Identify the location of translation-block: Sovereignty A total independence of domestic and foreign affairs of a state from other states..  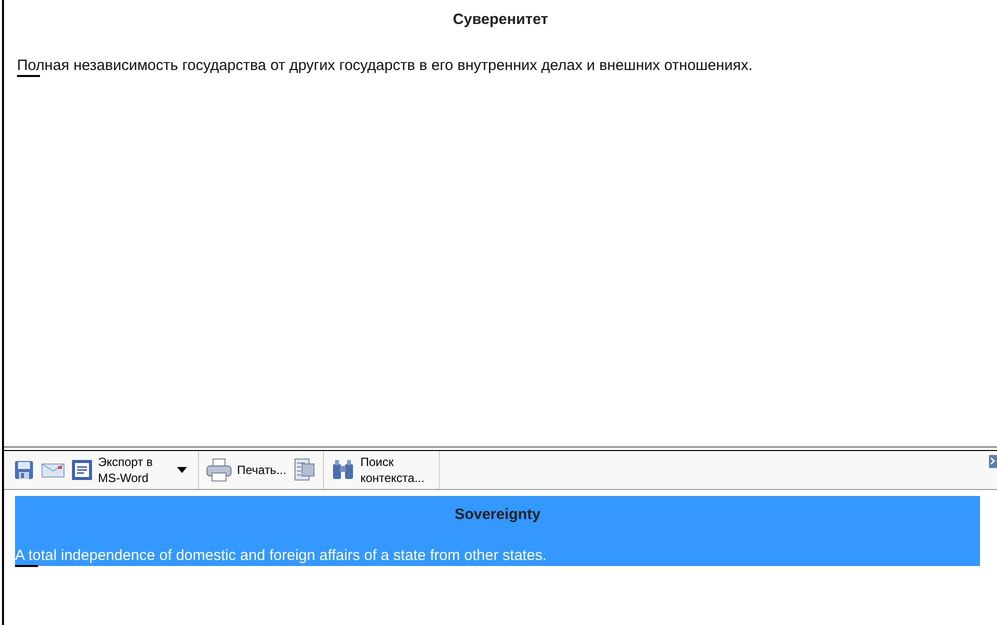
(497, 531).